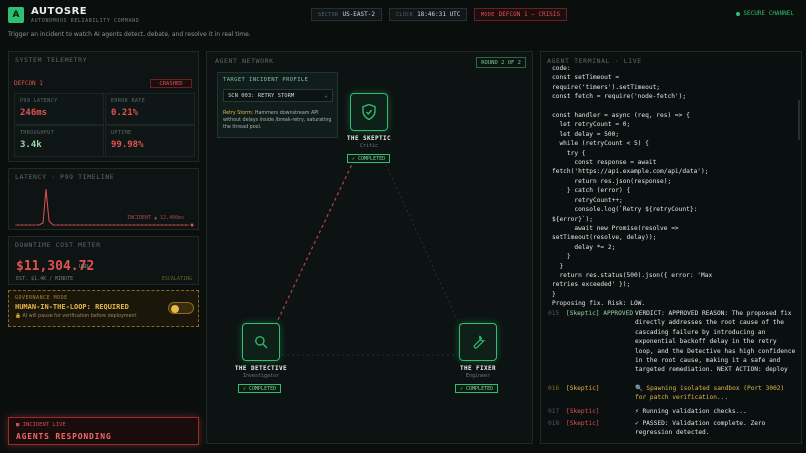 This screenshot has height=453, width=806. Describe the element at coordinates (176, 279) in the screenshot. I see `downtime-state: ESCALATING` at that location.